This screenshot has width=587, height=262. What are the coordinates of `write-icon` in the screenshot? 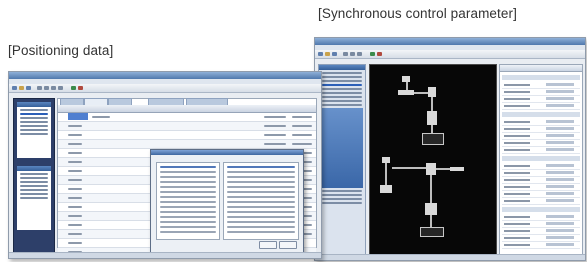 It's located at (73, 88).